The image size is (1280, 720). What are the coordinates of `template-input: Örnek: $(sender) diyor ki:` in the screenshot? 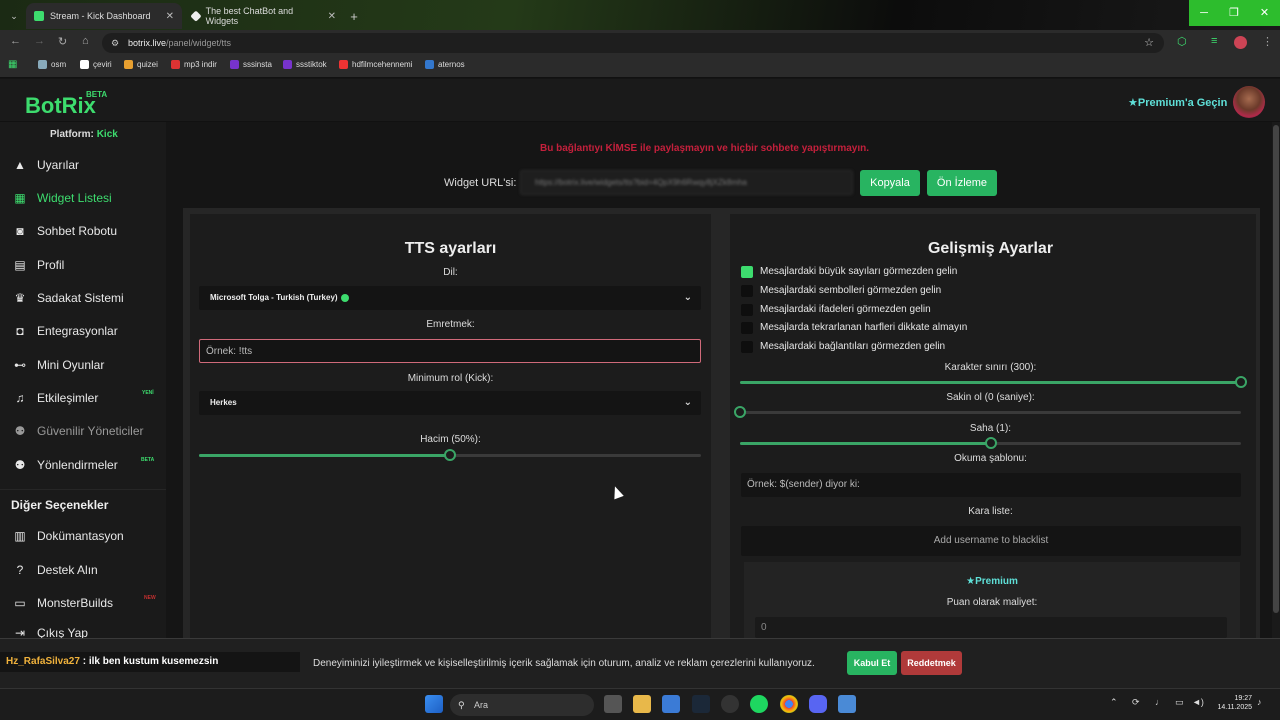 It's located at (991, 485).